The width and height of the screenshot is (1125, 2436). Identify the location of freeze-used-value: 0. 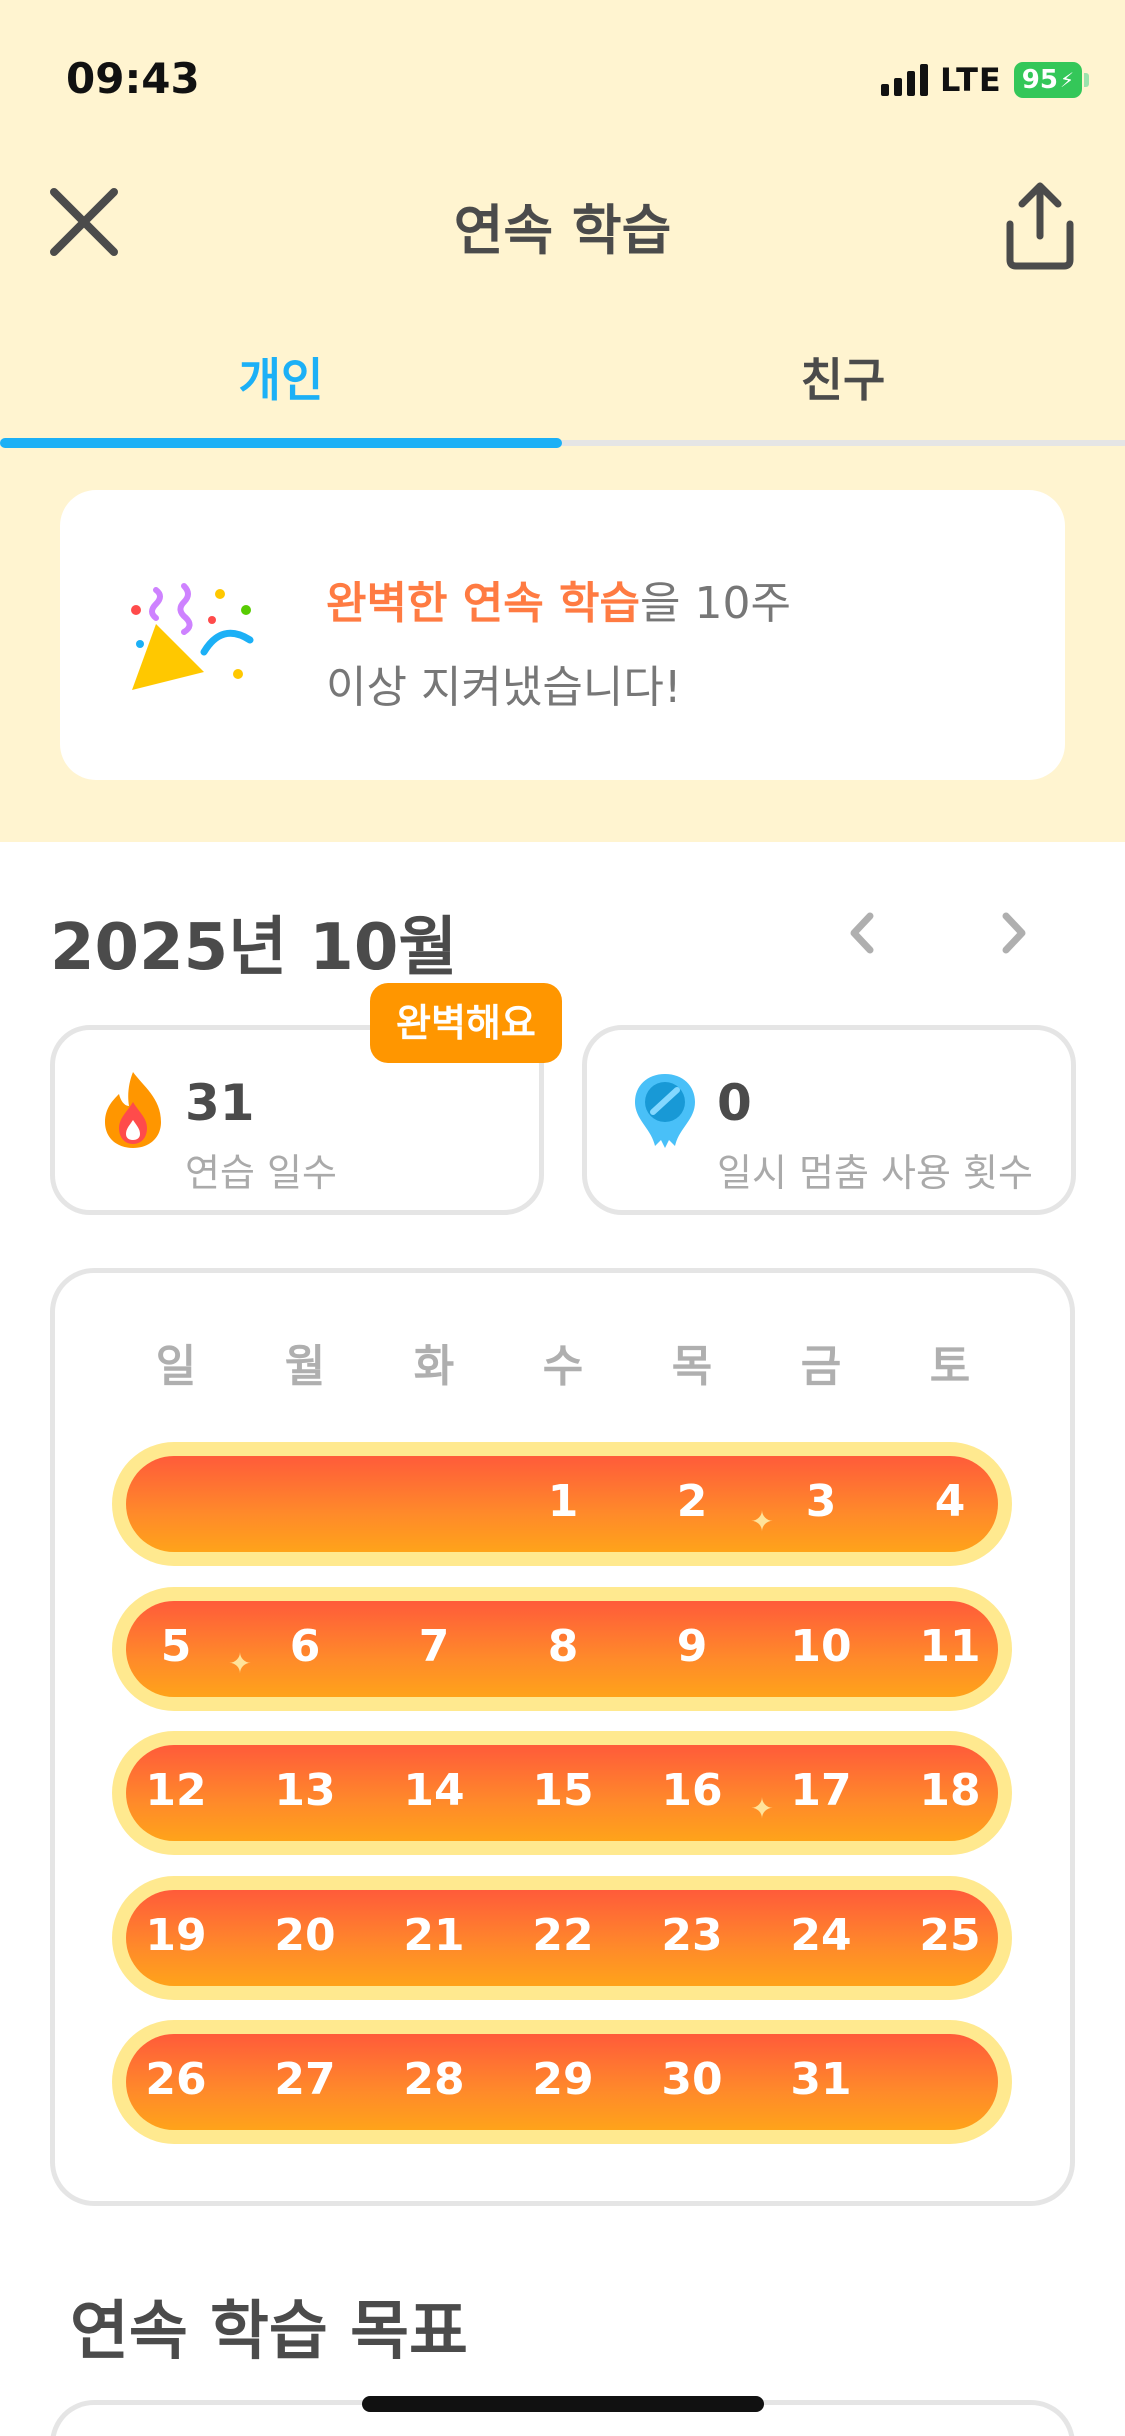
(734, 1103).